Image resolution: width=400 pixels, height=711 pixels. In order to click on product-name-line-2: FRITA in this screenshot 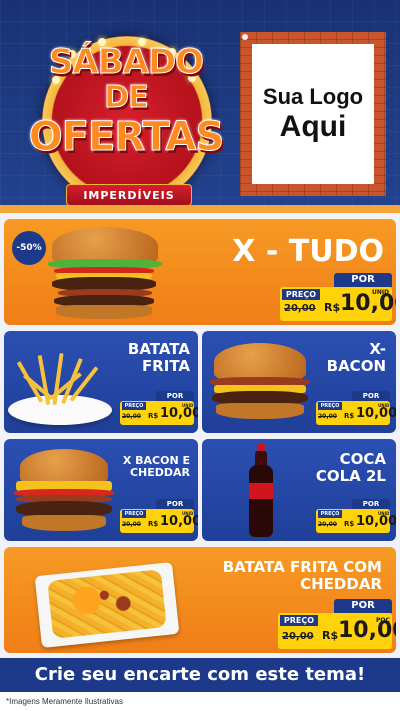, I will do `click(165, 365)`.